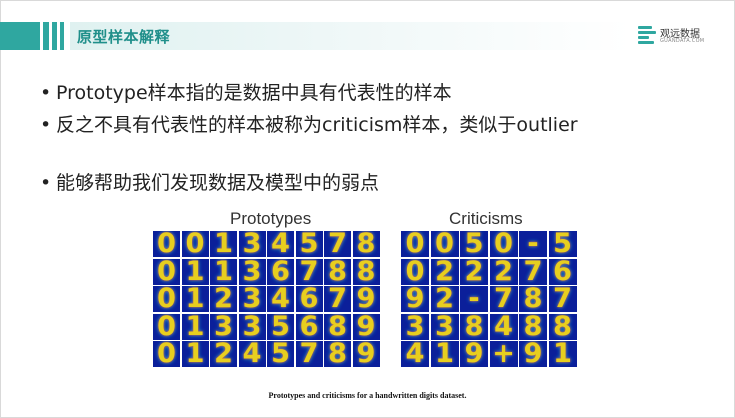 The height and width of the screenshot is (418, 735). I want to click on bullet-item: • 能够帮助我们发现数据及模型中的弱点, so click(210, 183).